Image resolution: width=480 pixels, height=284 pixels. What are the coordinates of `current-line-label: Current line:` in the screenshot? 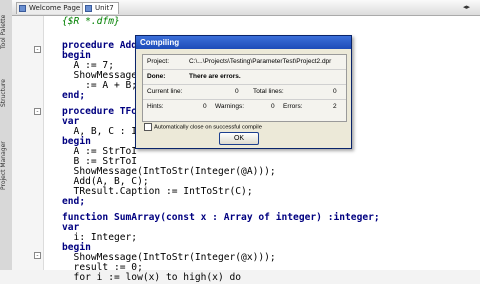 It's located at (165, 91).